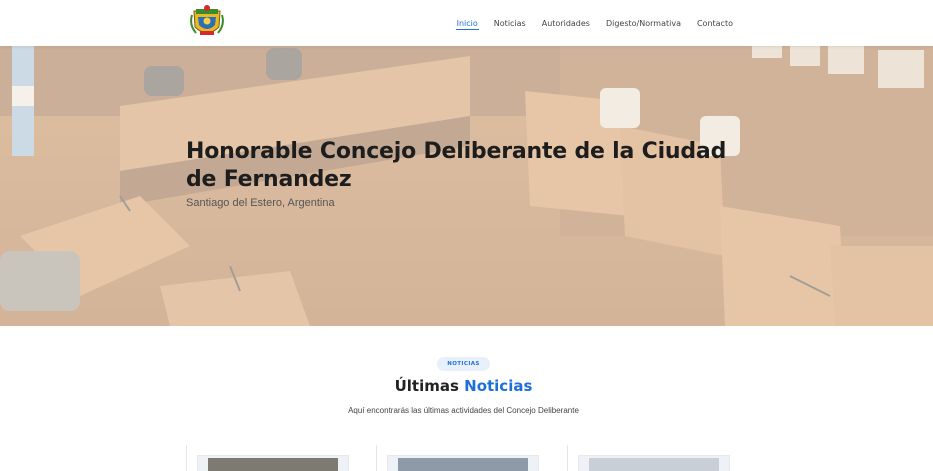 The width and height of the screenshot is (933, 471). I want to click on section-title: Últimas Noticias, so click(463, 386).